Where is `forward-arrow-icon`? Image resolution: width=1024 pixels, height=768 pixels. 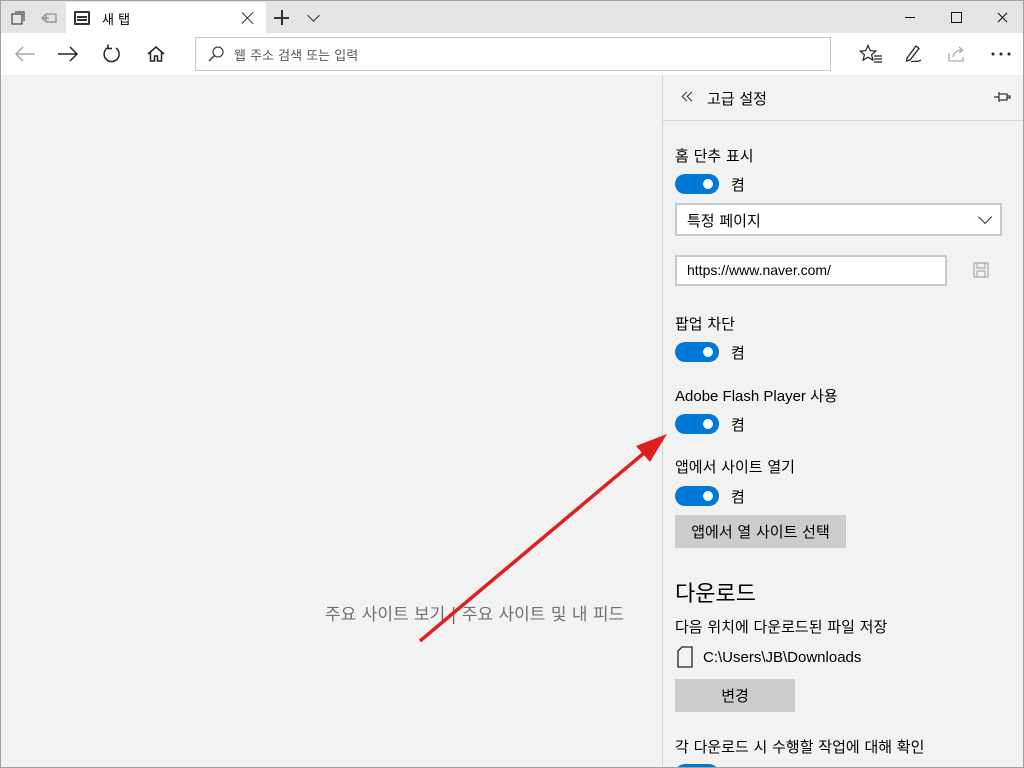 forward-arrow-icon is located at coordinates (68, 54).